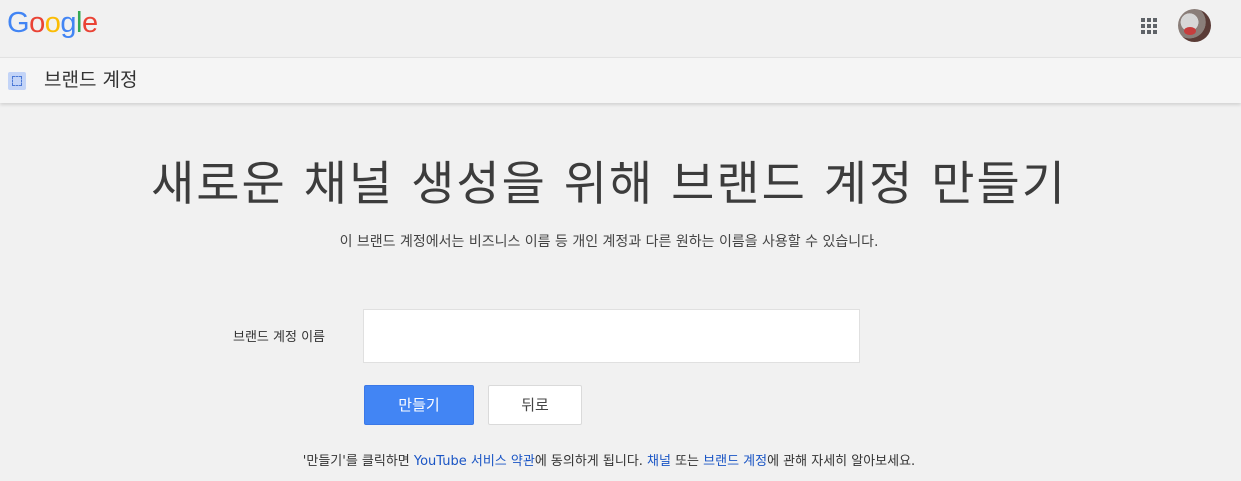 Image resolution: width=1241 pixels, height=481 pixels. What do you see at coordinates (535, 405) in the screenshot?
I see `back-button: 뒤로` at bounding box center [535, 405].